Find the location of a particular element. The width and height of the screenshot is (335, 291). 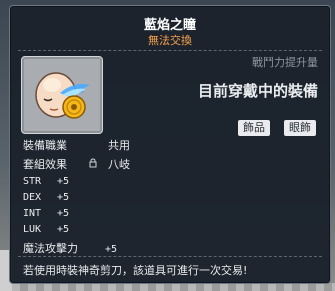

bald-head-with-blue-flame-eye-icon is located at coordinates (62, 95).